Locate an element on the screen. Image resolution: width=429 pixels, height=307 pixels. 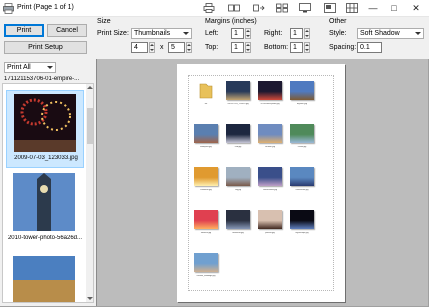
preview-thumbnail-caption: file is located at coordinates (206, 104).